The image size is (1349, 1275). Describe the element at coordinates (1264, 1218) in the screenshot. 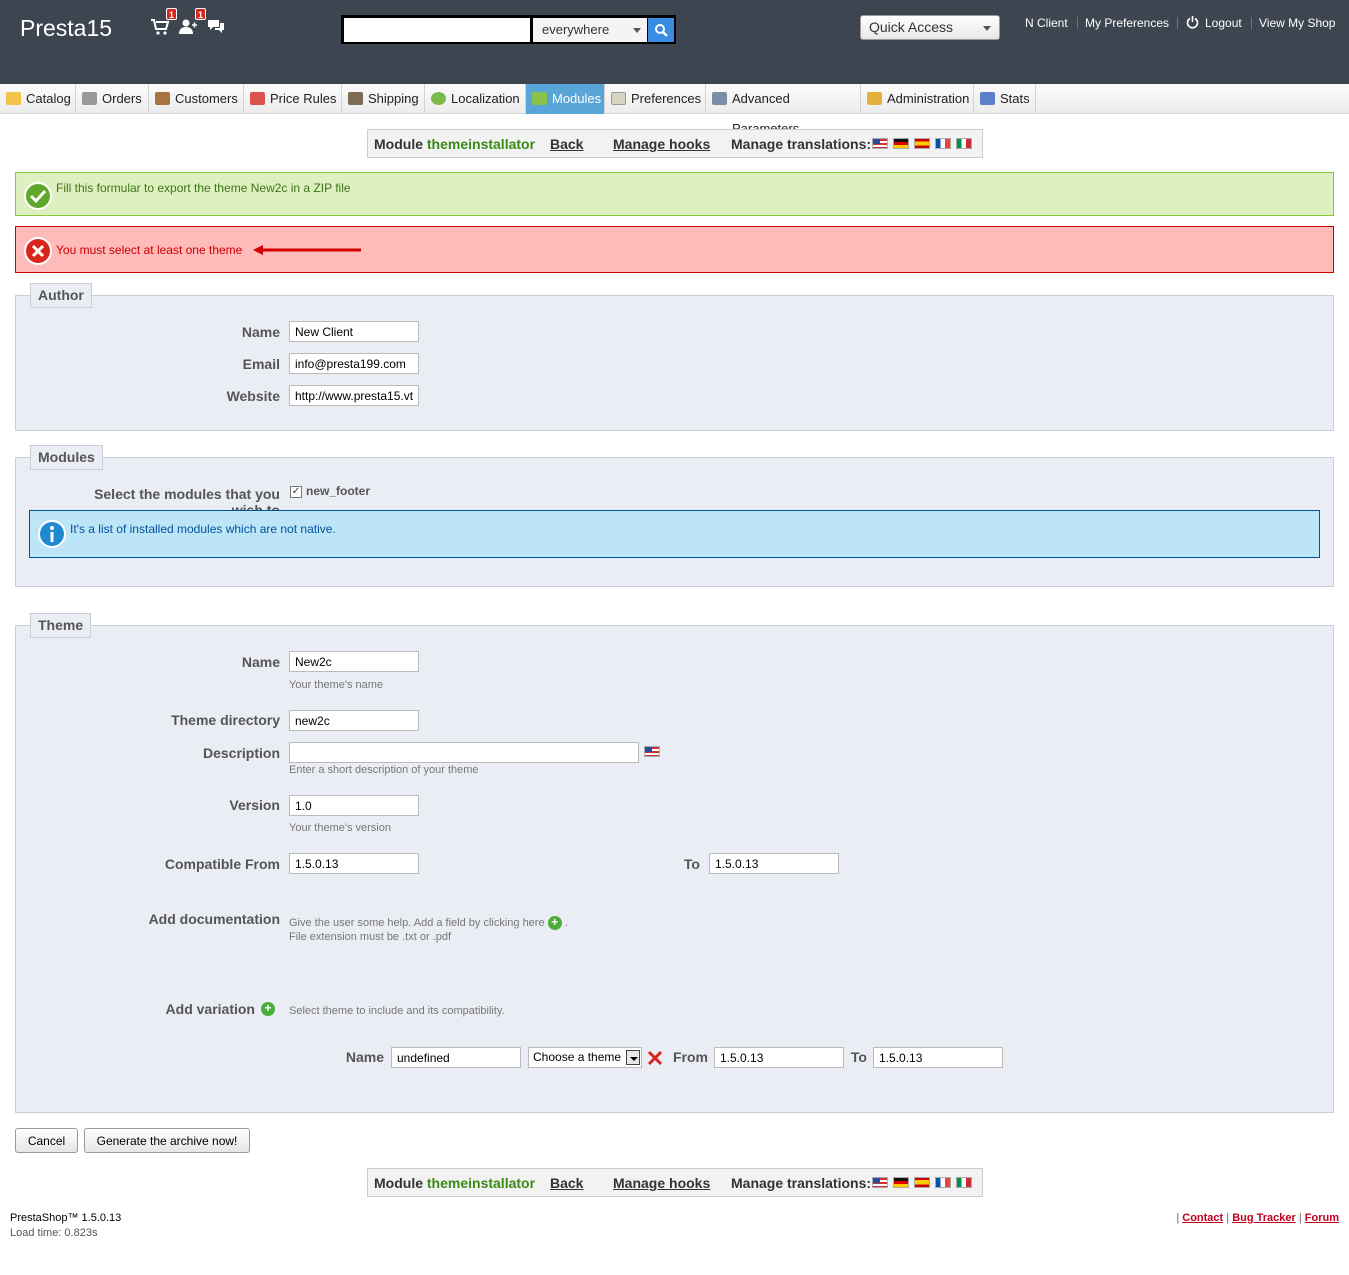

I see `bug-tracker-link: Bug Tracker` at that location.